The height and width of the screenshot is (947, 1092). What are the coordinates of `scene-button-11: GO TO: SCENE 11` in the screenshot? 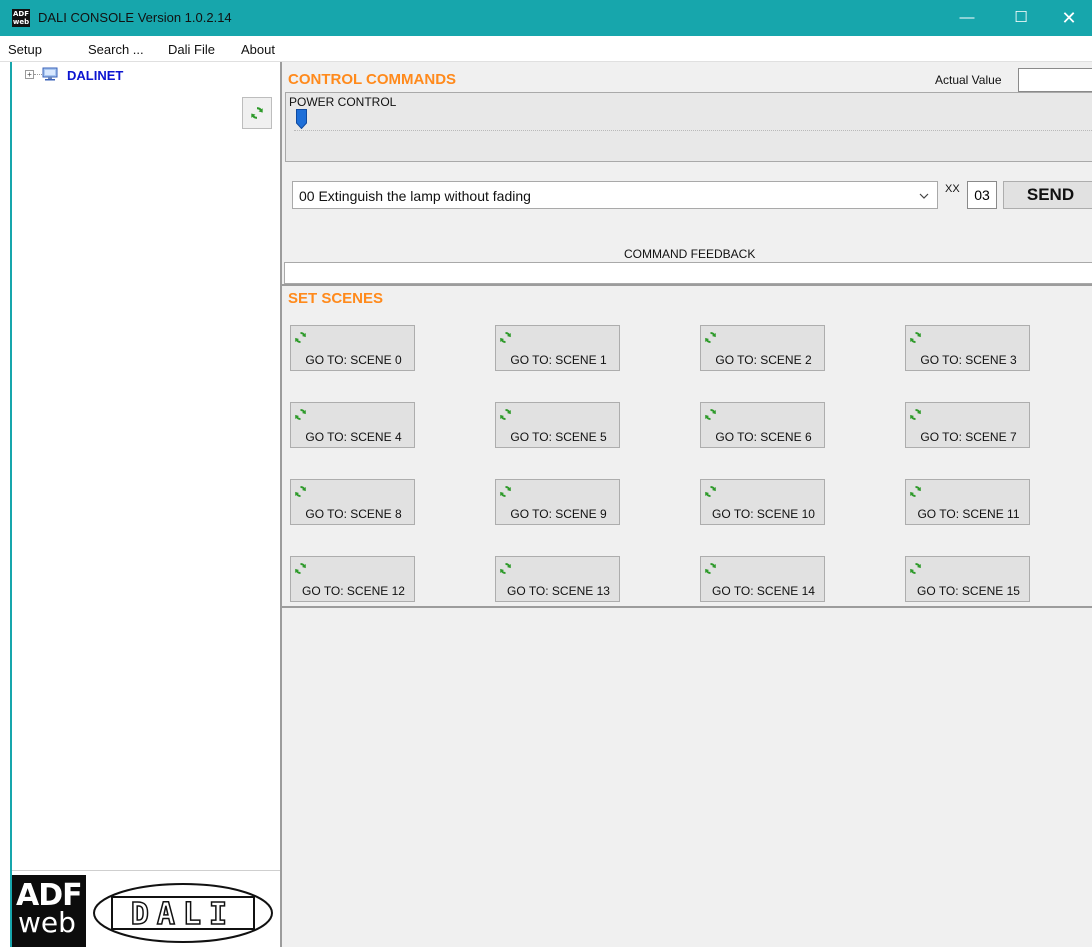 It's located at (967, 502).